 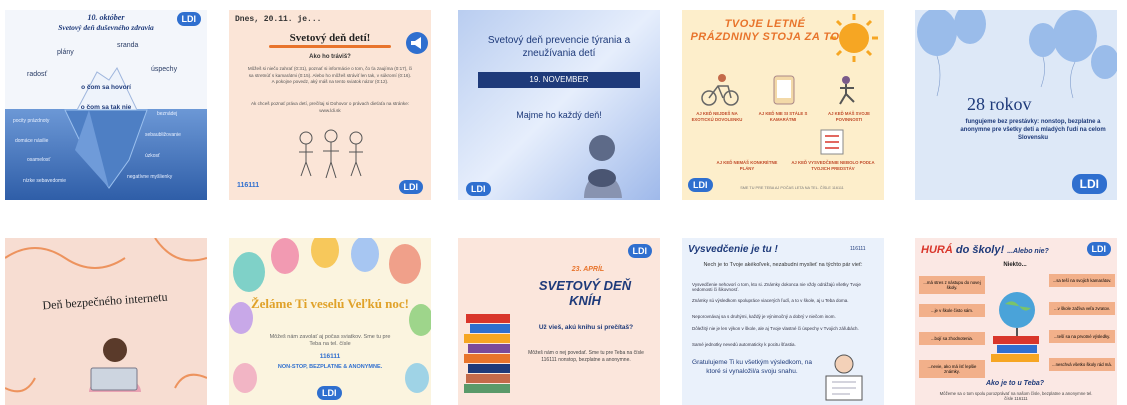 What do you see at coordinates (980, 250) in the screenshot?
I see `title-rest: do školy!` at bounding box center [980, 250].